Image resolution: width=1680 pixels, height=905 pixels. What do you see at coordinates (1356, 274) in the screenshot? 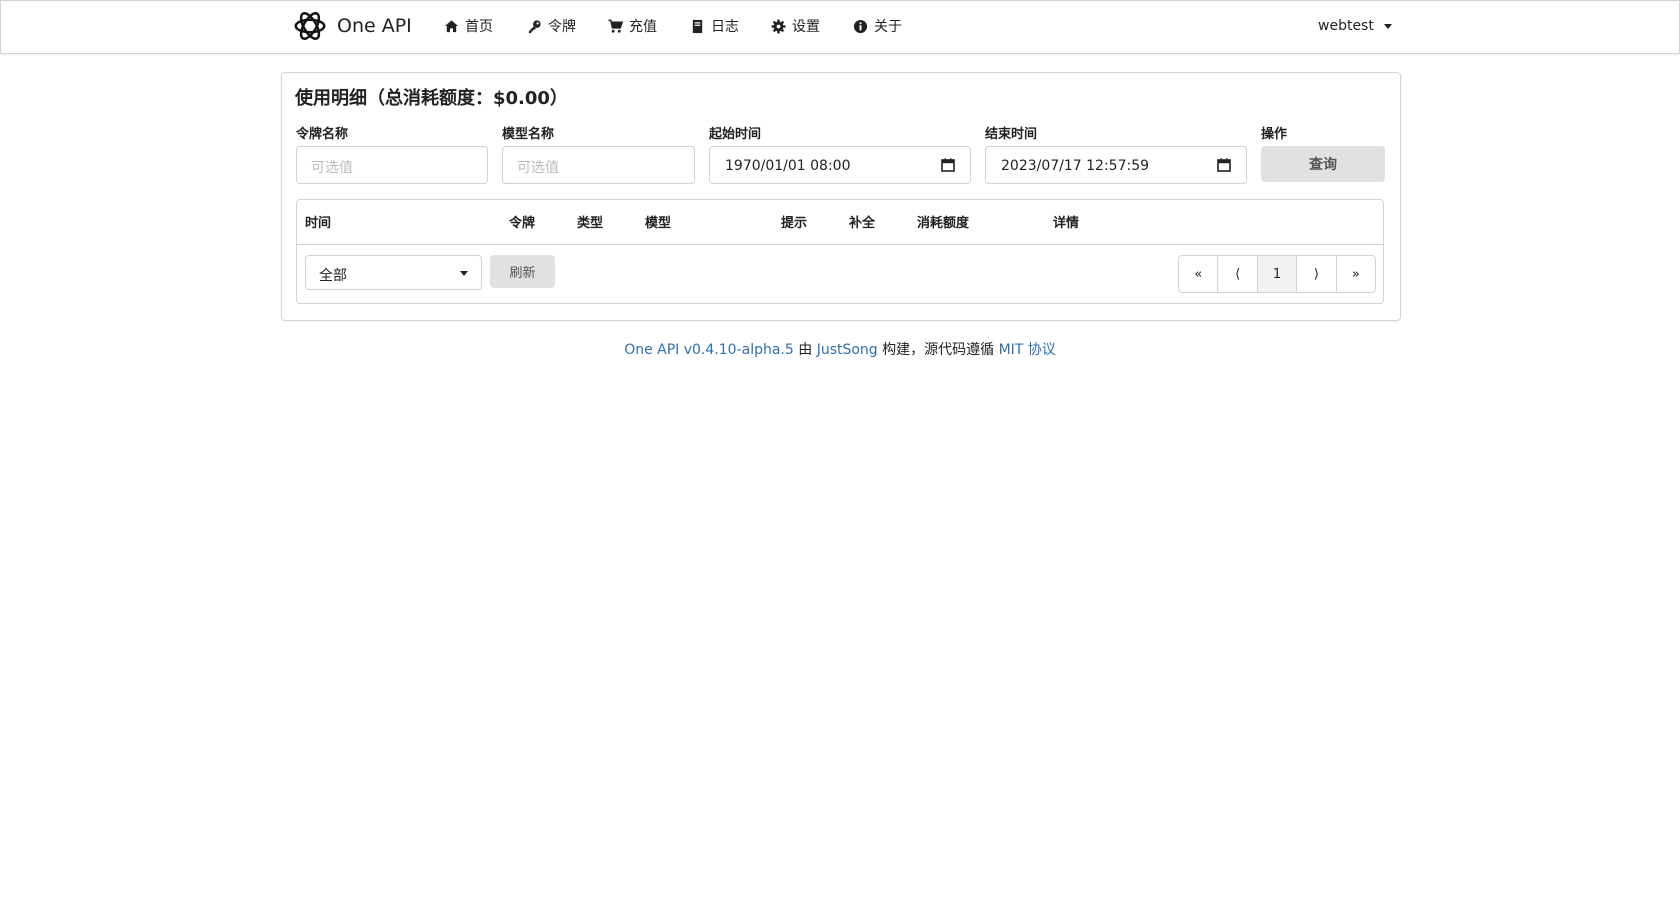
I see `pagination-last-button: »` at bounding box center [1356, 274].